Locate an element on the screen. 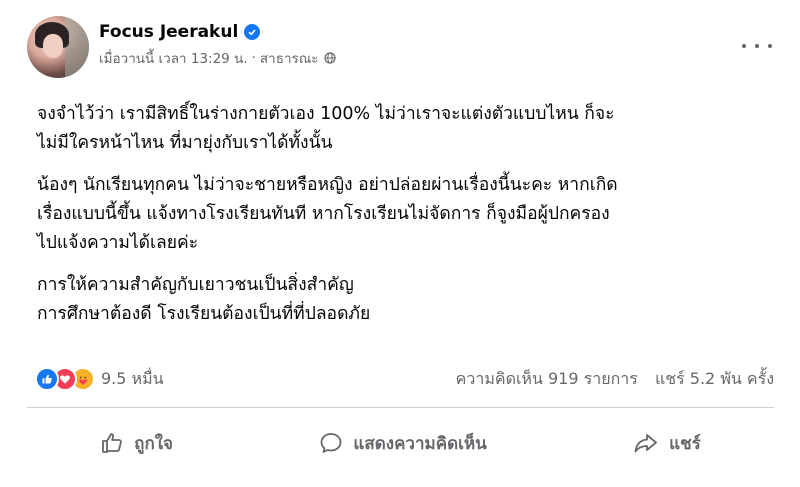 The image size is (800, 487). like-label: ถูกใจ is located at coordinates (154, 443).